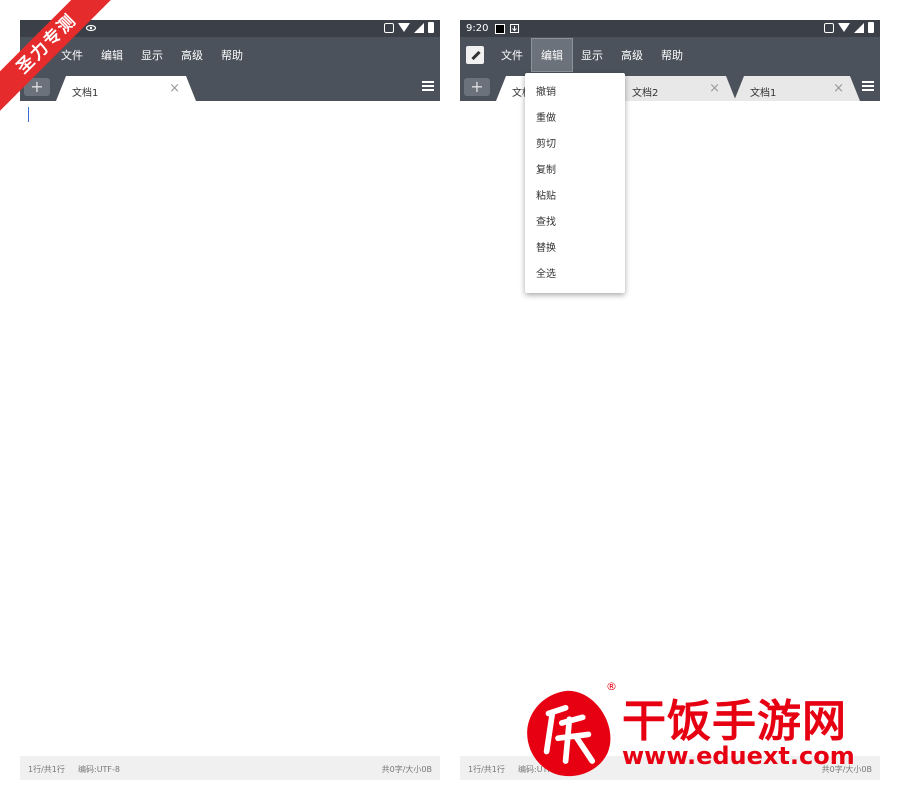  I want to click on ribbon-label: 圣力专测, so click(59, 57).